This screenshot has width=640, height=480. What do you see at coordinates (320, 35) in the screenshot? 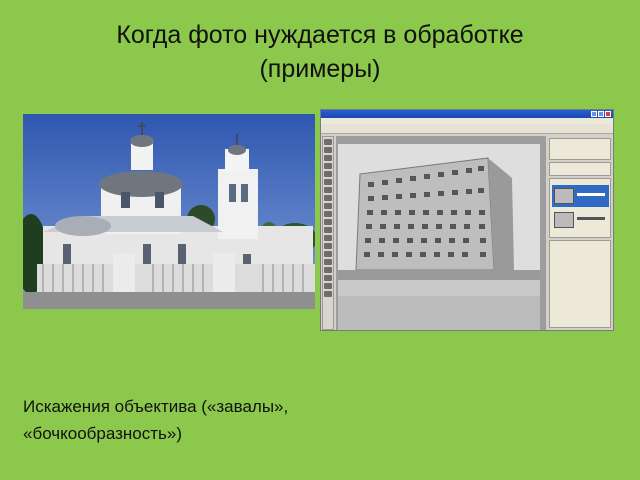
I see `slide-title-line1: Когда фото нуждается в обработке` at bounding box center [320, 35].